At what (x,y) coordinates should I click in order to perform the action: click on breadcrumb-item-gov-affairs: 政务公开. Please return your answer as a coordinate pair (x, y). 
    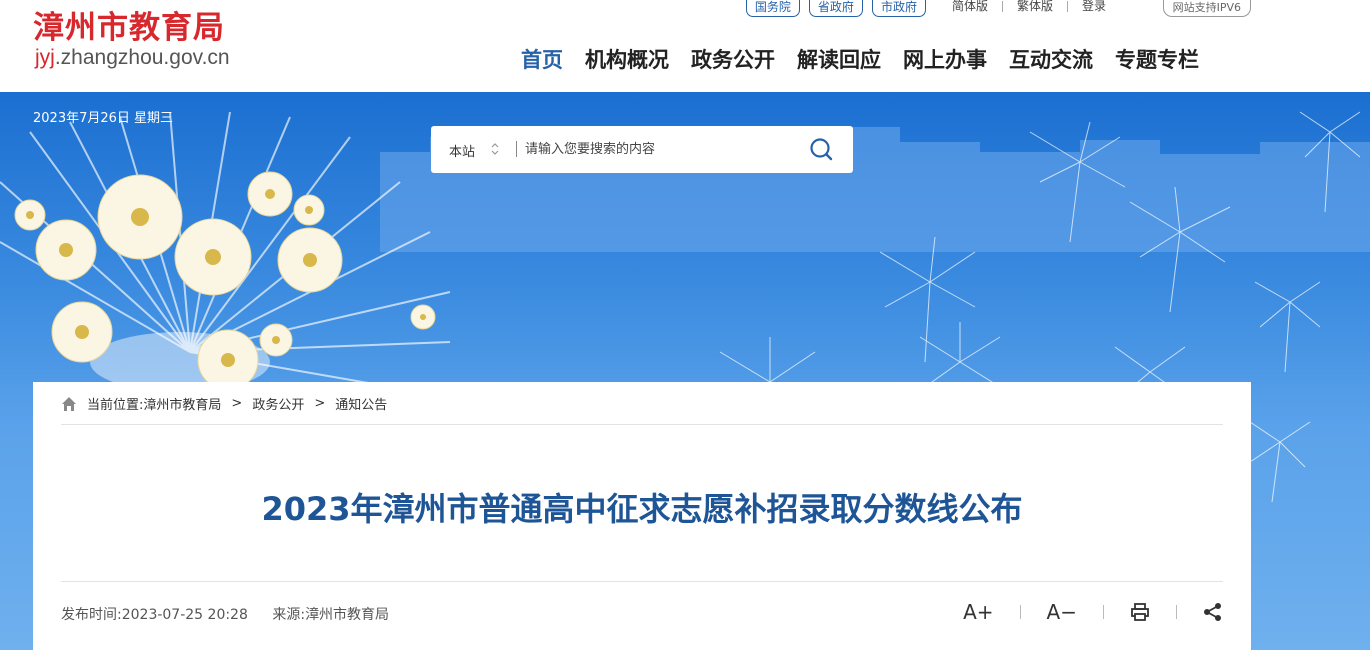
    Looking at the image, I should click on (278, 403).